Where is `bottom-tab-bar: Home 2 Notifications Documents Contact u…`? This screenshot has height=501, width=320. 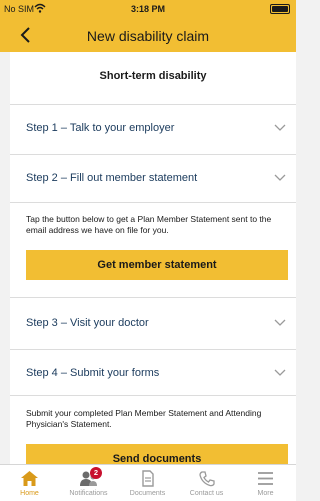
bottom-tab-bar: Home 2 Notifications Documents Contact u… is located at coordinates (148, 482).